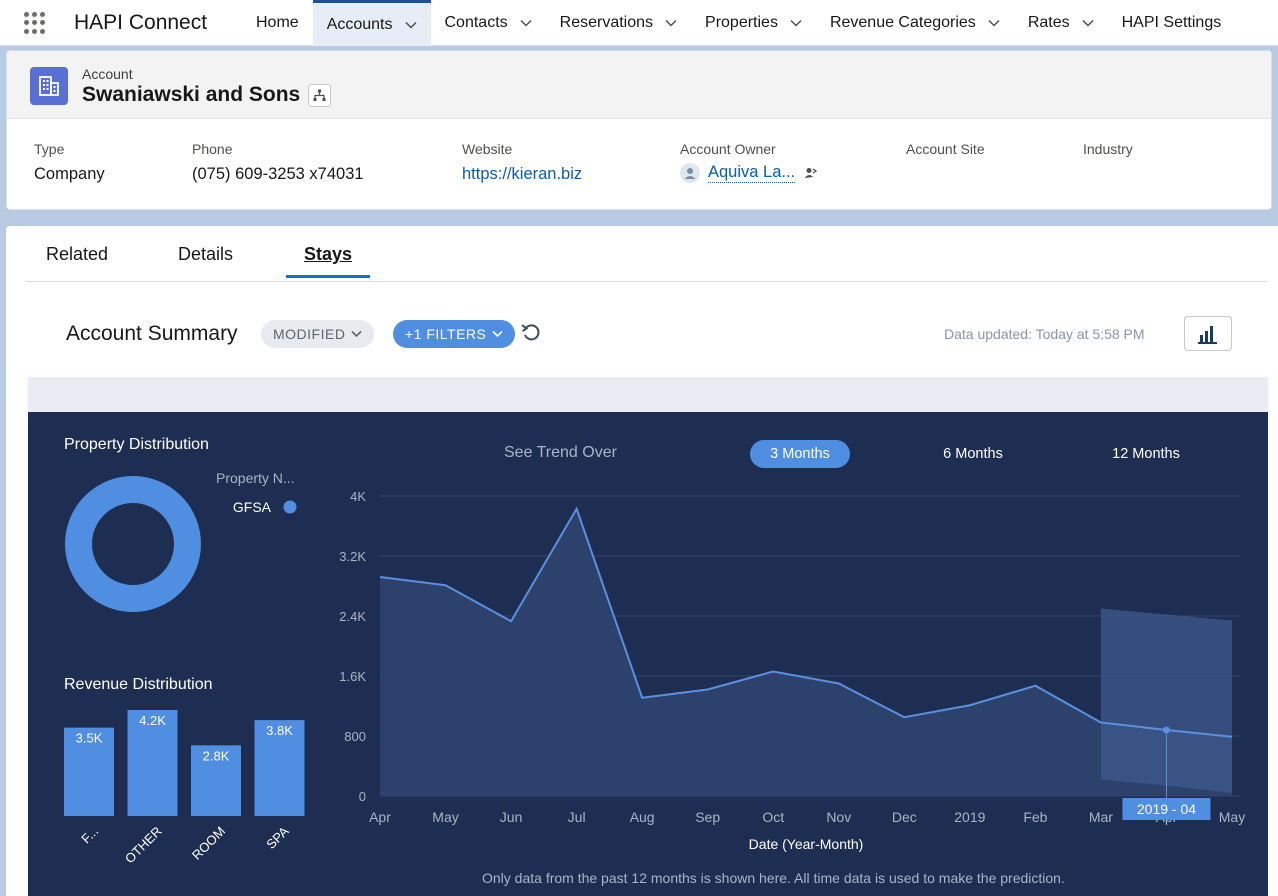  I want to click on field-industry: Industry, so click(1108, 153).